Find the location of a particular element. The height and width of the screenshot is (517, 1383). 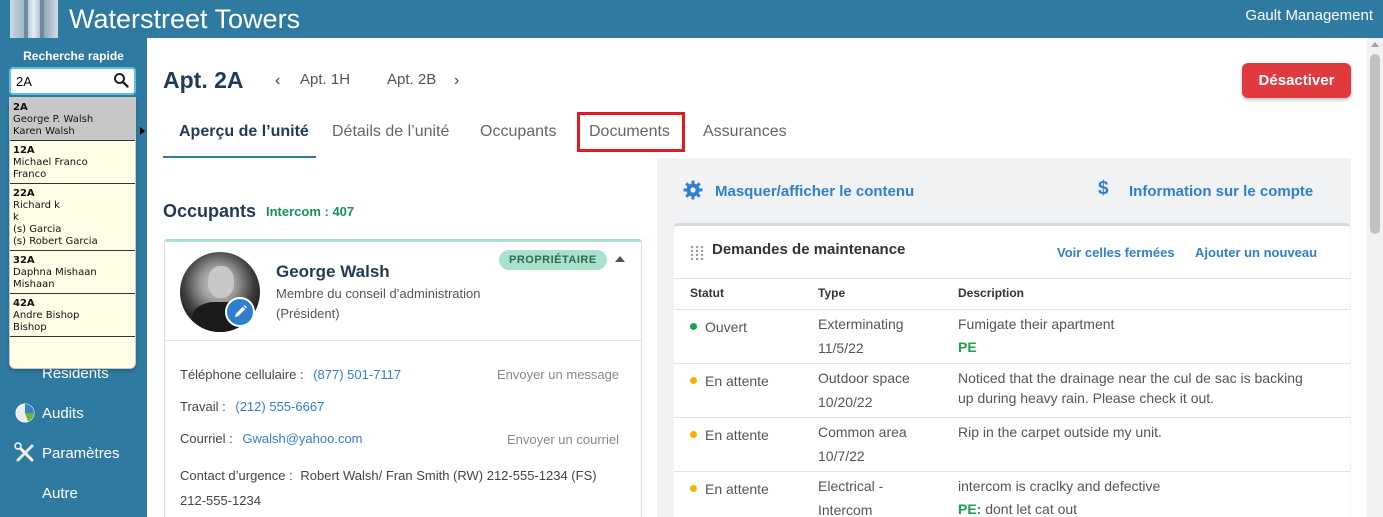

type-cell: Exterminating 11/5/22 is located at coordinates (861, 336).